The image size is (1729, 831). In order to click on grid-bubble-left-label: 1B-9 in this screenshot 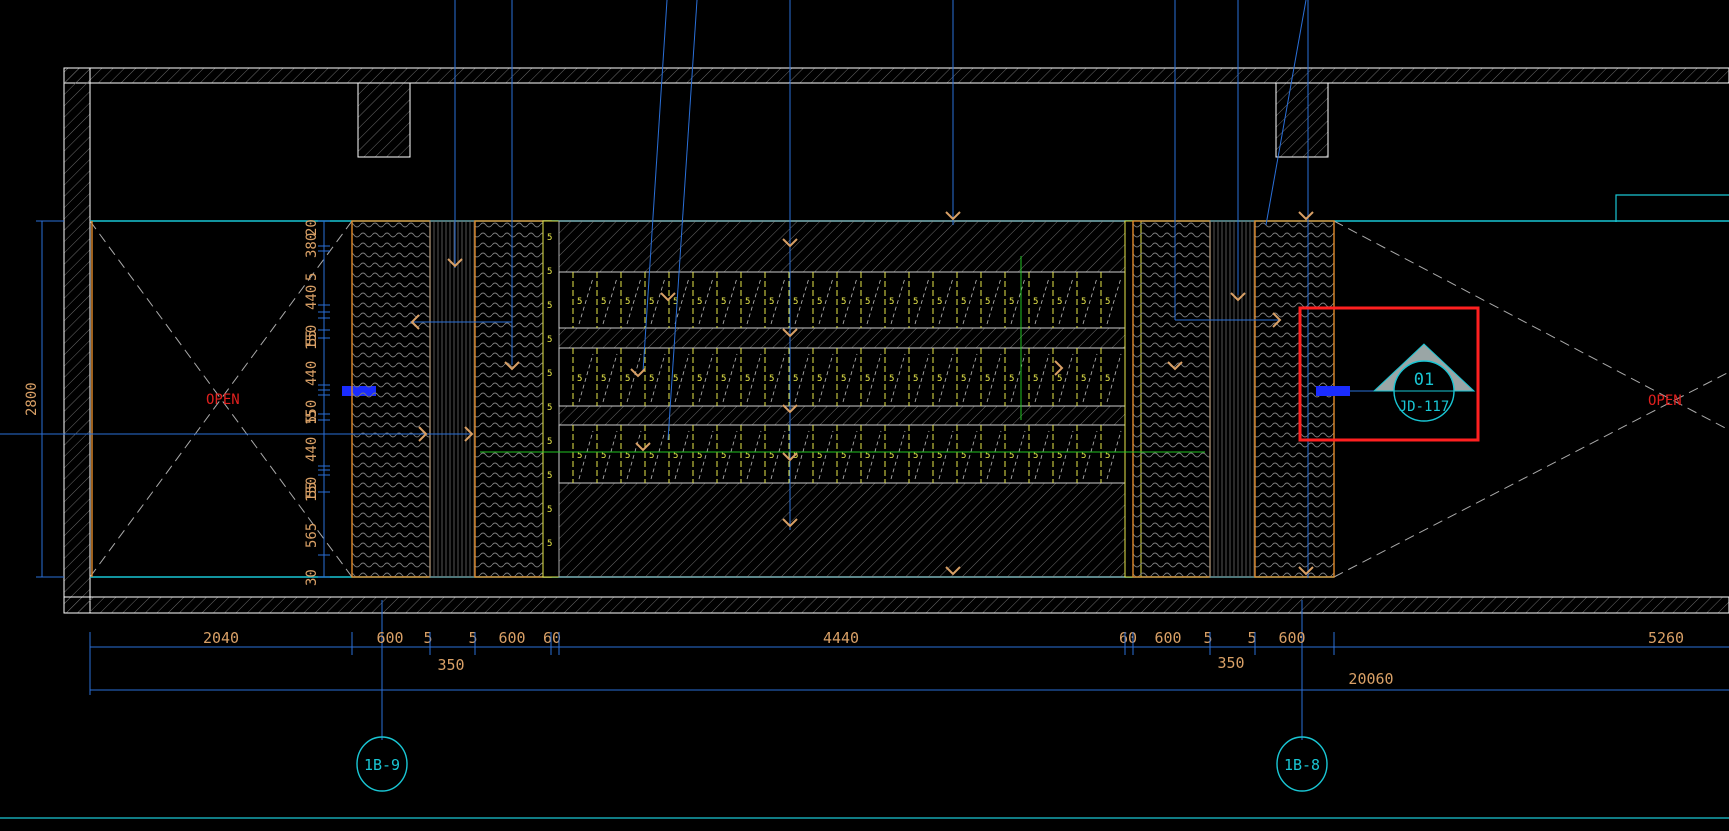, I will do `click(382, 765)`.